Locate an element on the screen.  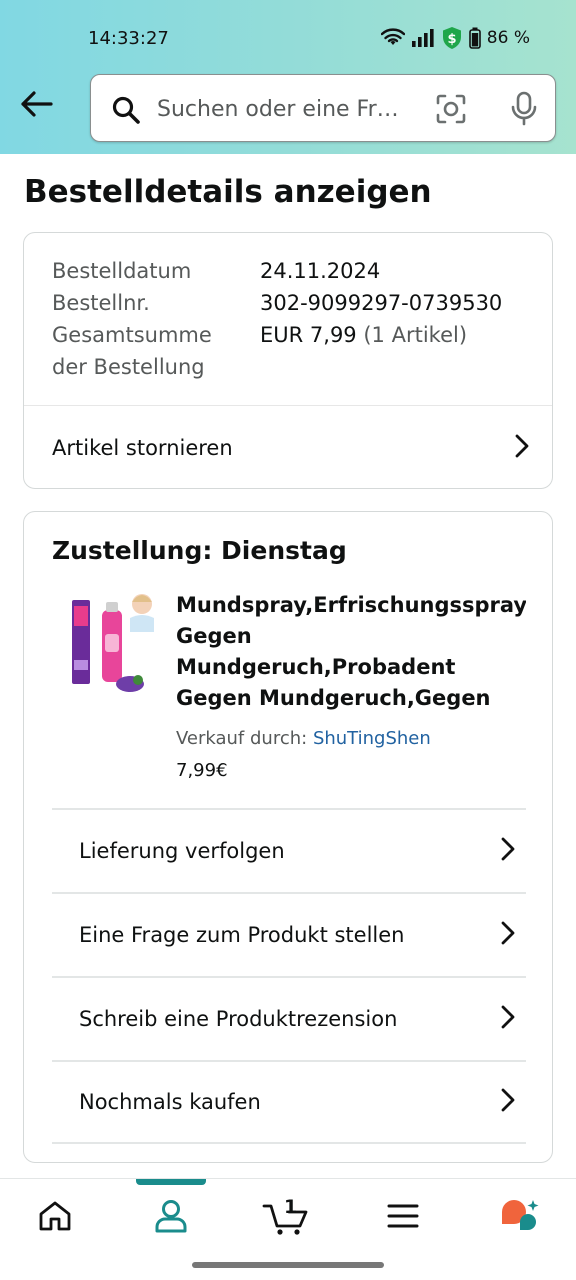
order-number-value: 302-9099297-0739530 is located at coordinates (381, 303).